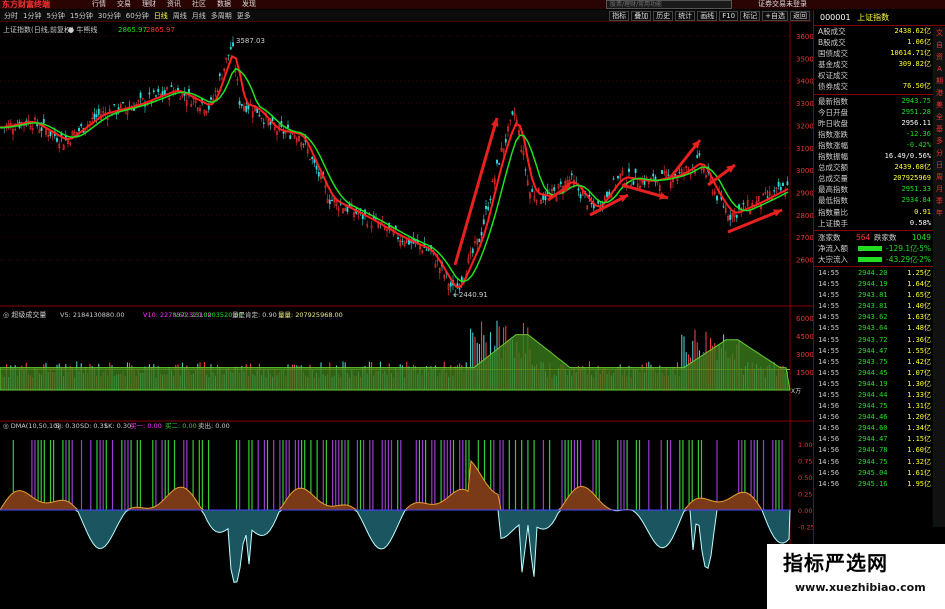  What do you see at coordinates (38, 29) in the screenshot?
I see `chart-title: 上证指数(日线,前复权)` at bounding box center [38, 29].